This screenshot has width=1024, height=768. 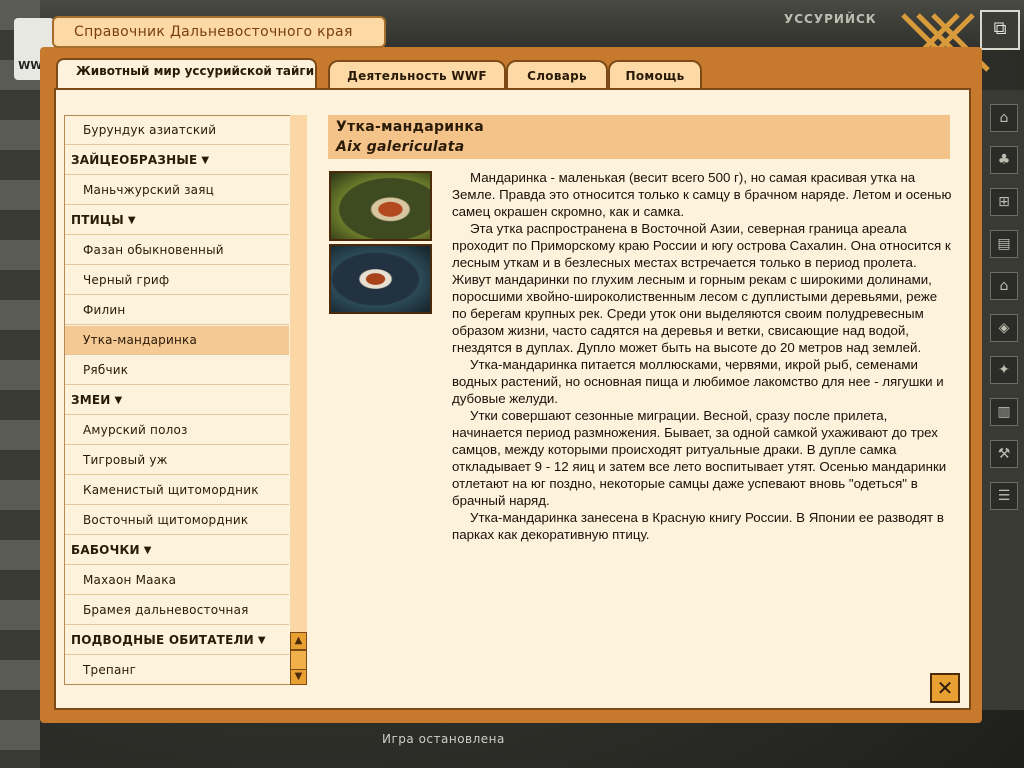 I want to click on list-item: Утка-мандаринка, so click(x=177, y=340).